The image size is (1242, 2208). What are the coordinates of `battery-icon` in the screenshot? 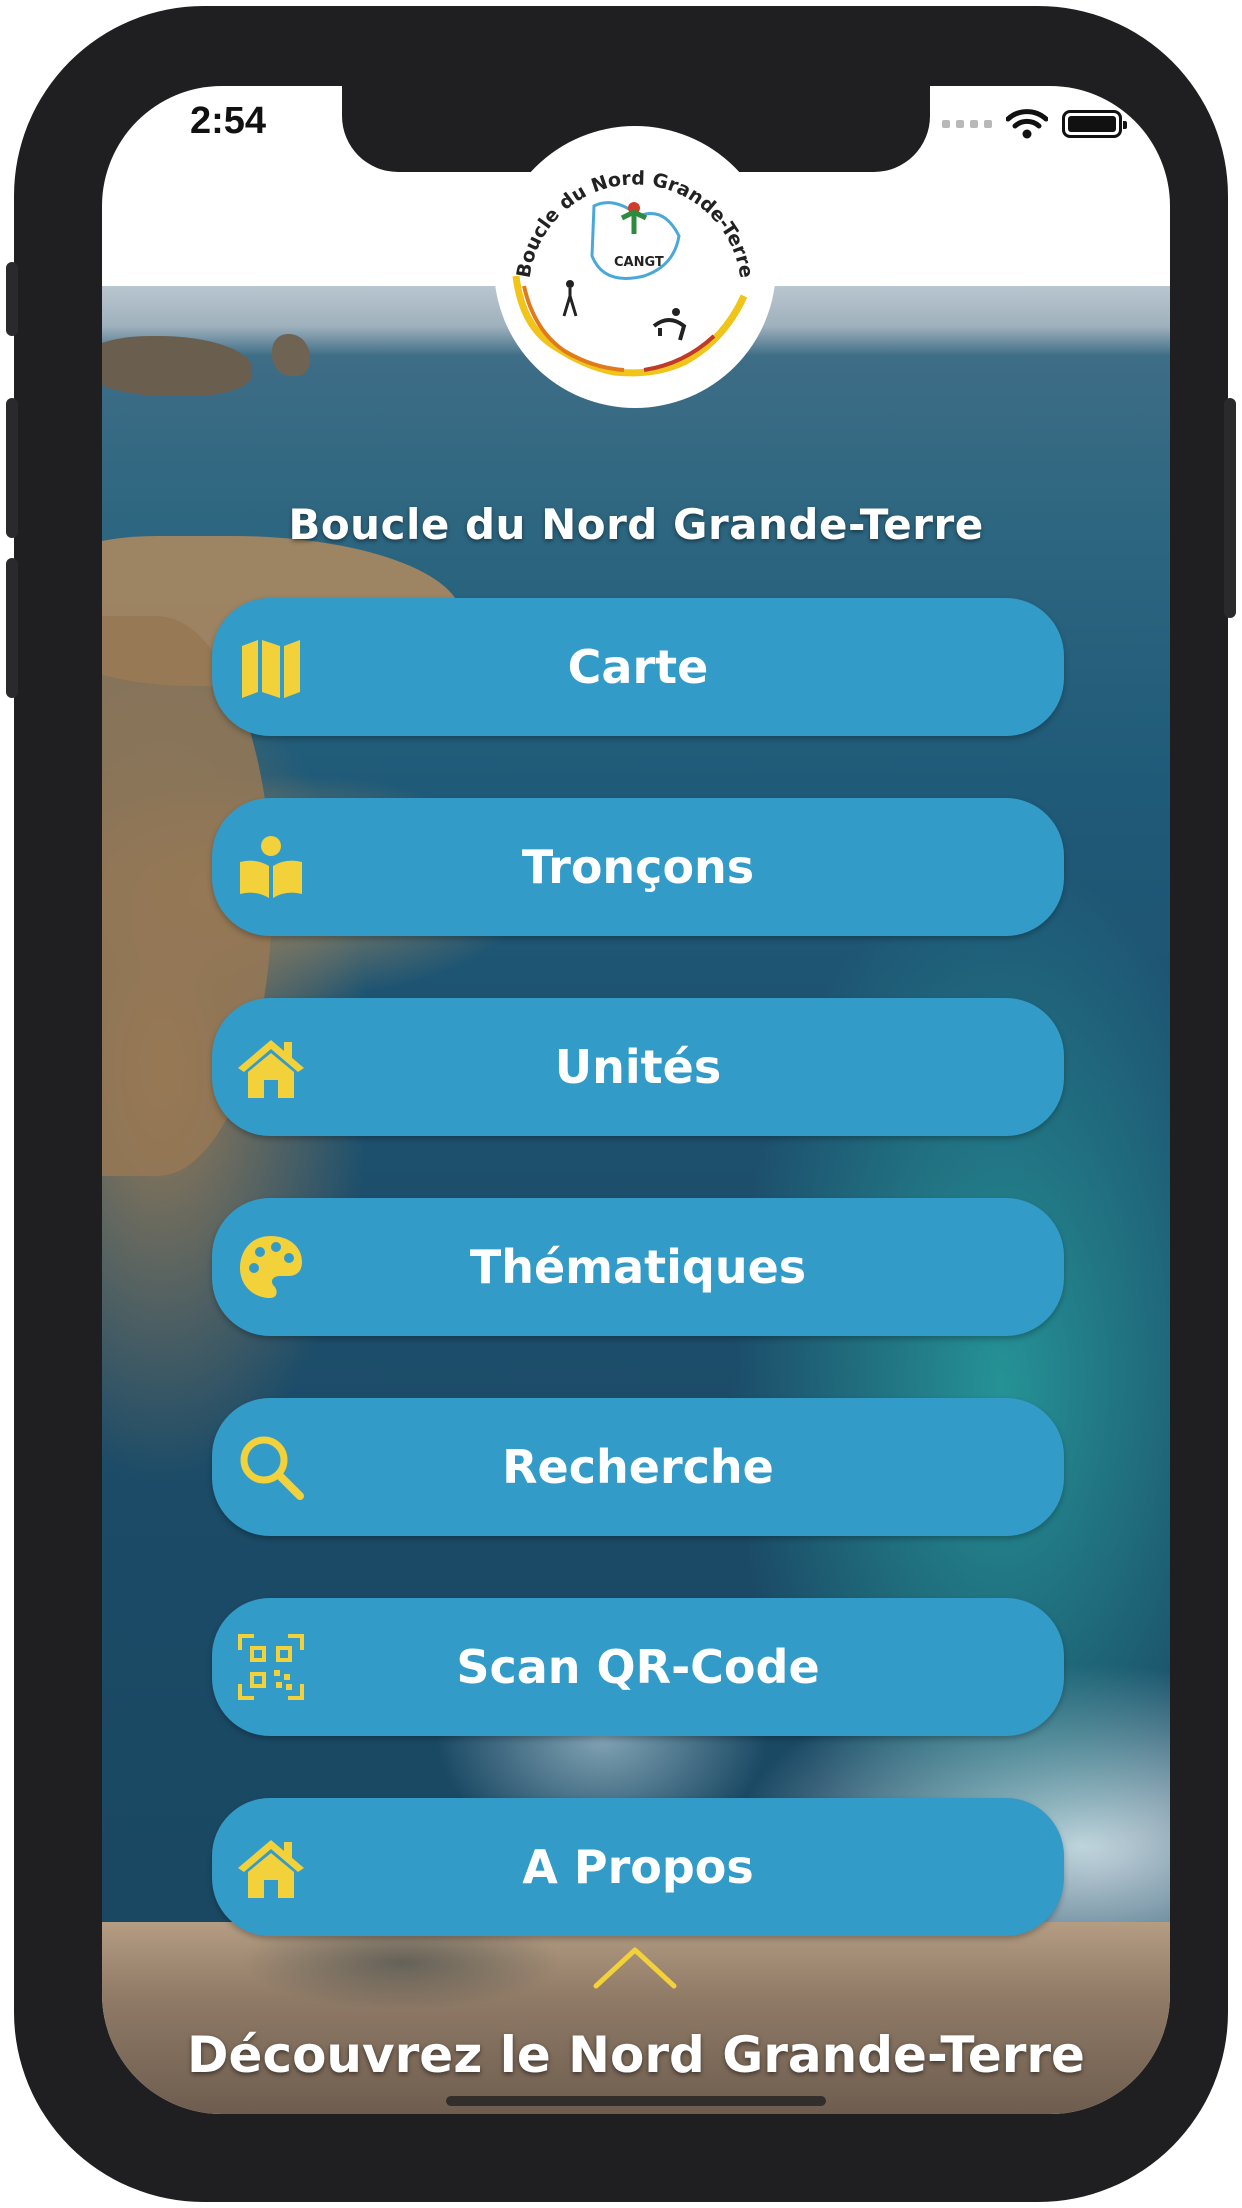 It's located at (1094, 124).